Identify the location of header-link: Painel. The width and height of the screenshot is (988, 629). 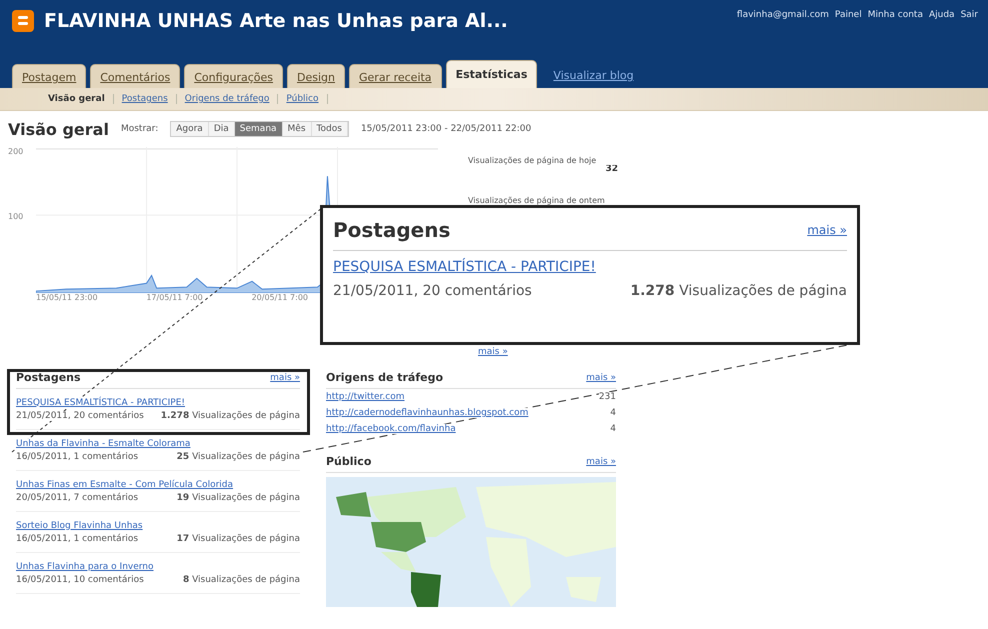
(848, 15).